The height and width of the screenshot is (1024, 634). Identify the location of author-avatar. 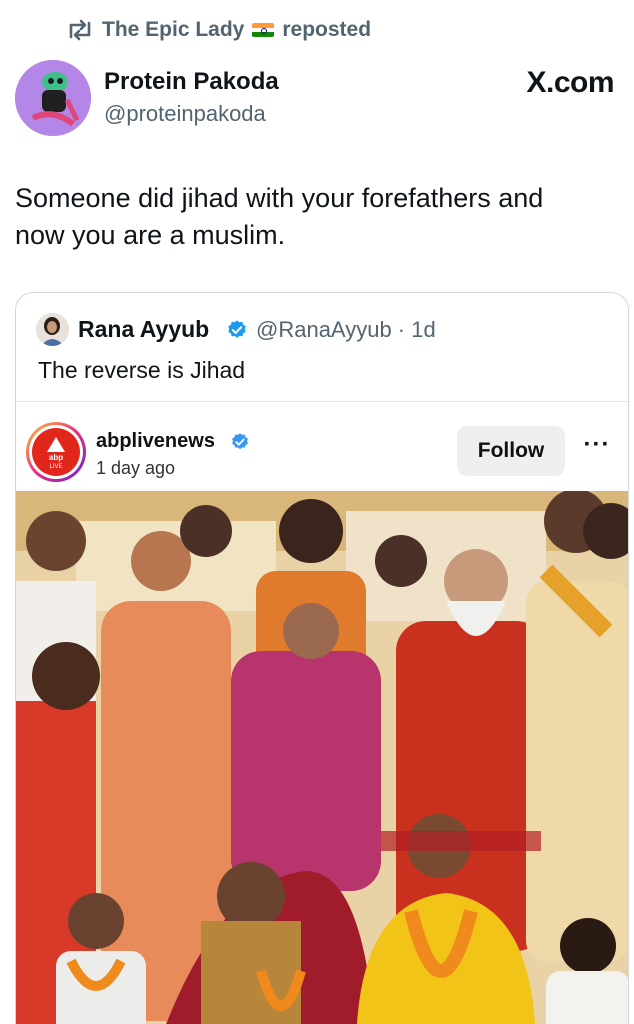
(53, 98).